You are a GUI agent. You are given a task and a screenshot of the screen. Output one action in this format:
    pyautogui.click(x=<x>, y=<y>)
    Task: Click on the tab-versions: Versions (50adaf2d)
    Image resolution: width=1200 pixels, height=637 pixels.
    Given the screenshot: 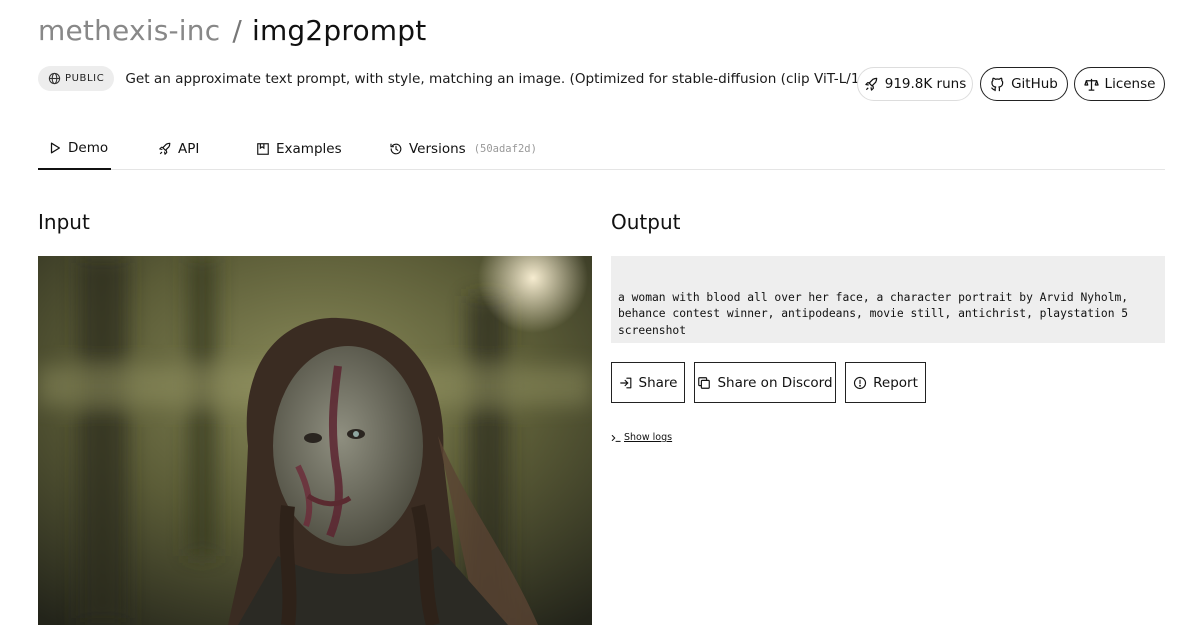 What is the action you would take?
    pyautogui.click(x=463, y=149)
    